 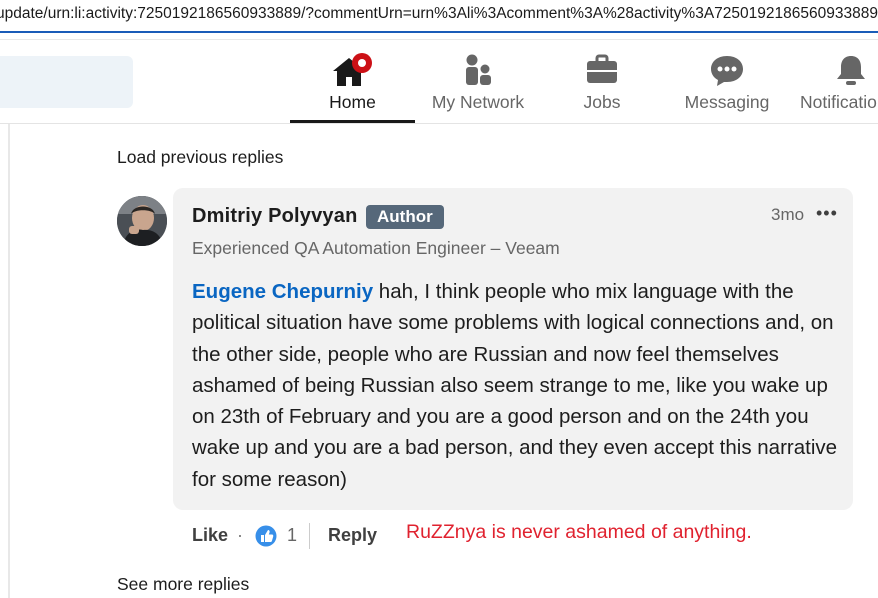 What do you see at coordinates (478, 102) in the screenshot?
I see `nav-label-my-network: My Network` at bounding box center [478, 102].